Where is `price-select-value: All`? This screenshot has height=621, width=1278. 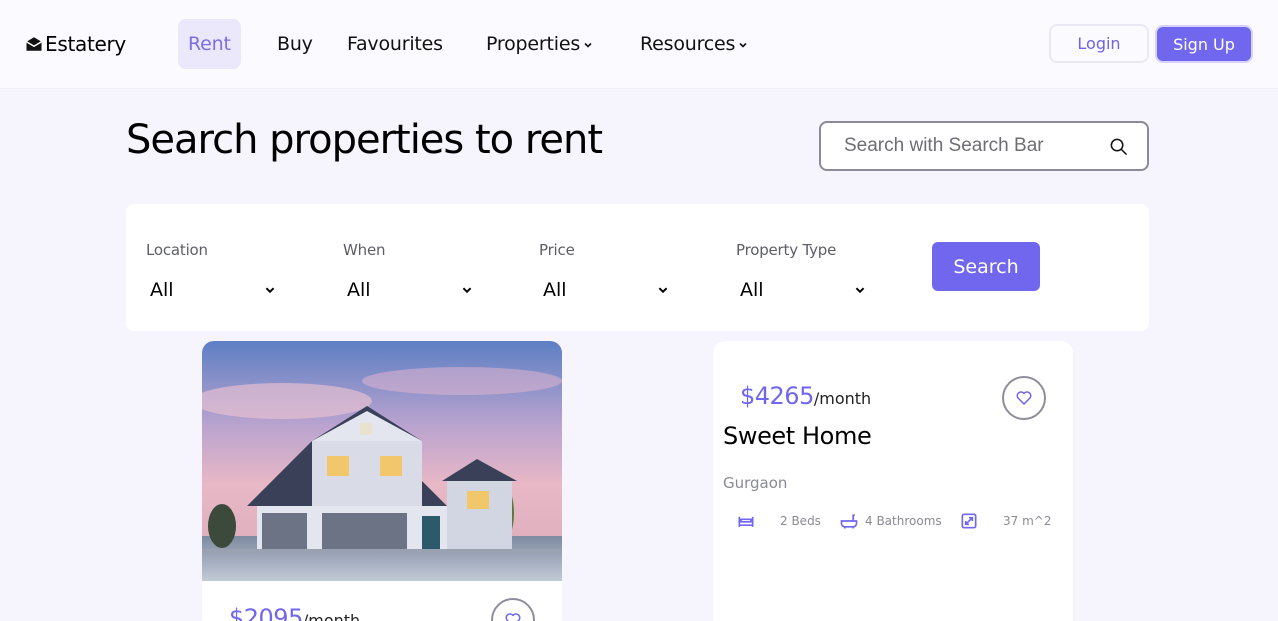 price-select-value: All is located at coordinates (555, 290).